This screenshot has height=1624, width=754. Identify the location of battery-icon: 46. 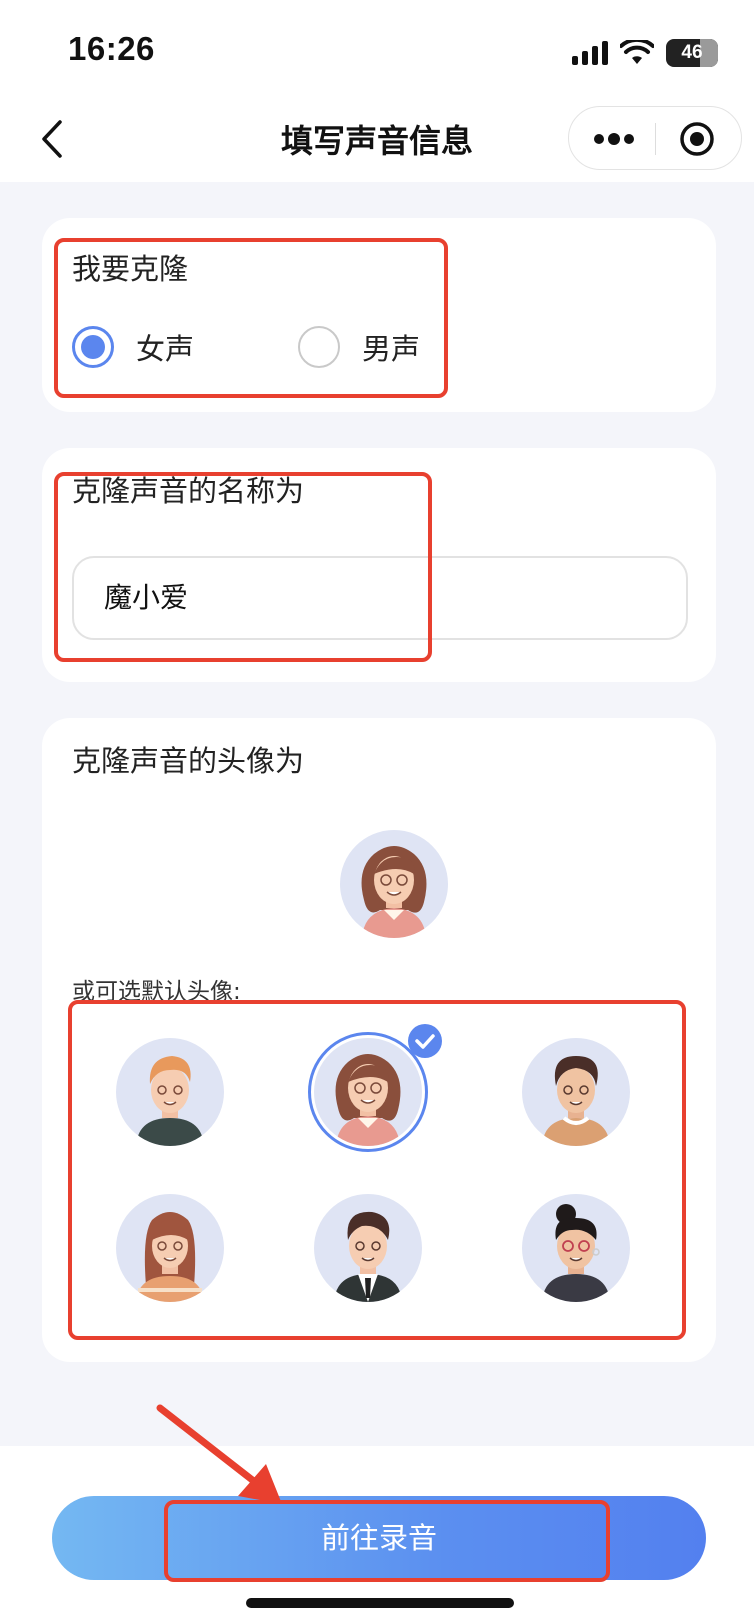
(692, 53).